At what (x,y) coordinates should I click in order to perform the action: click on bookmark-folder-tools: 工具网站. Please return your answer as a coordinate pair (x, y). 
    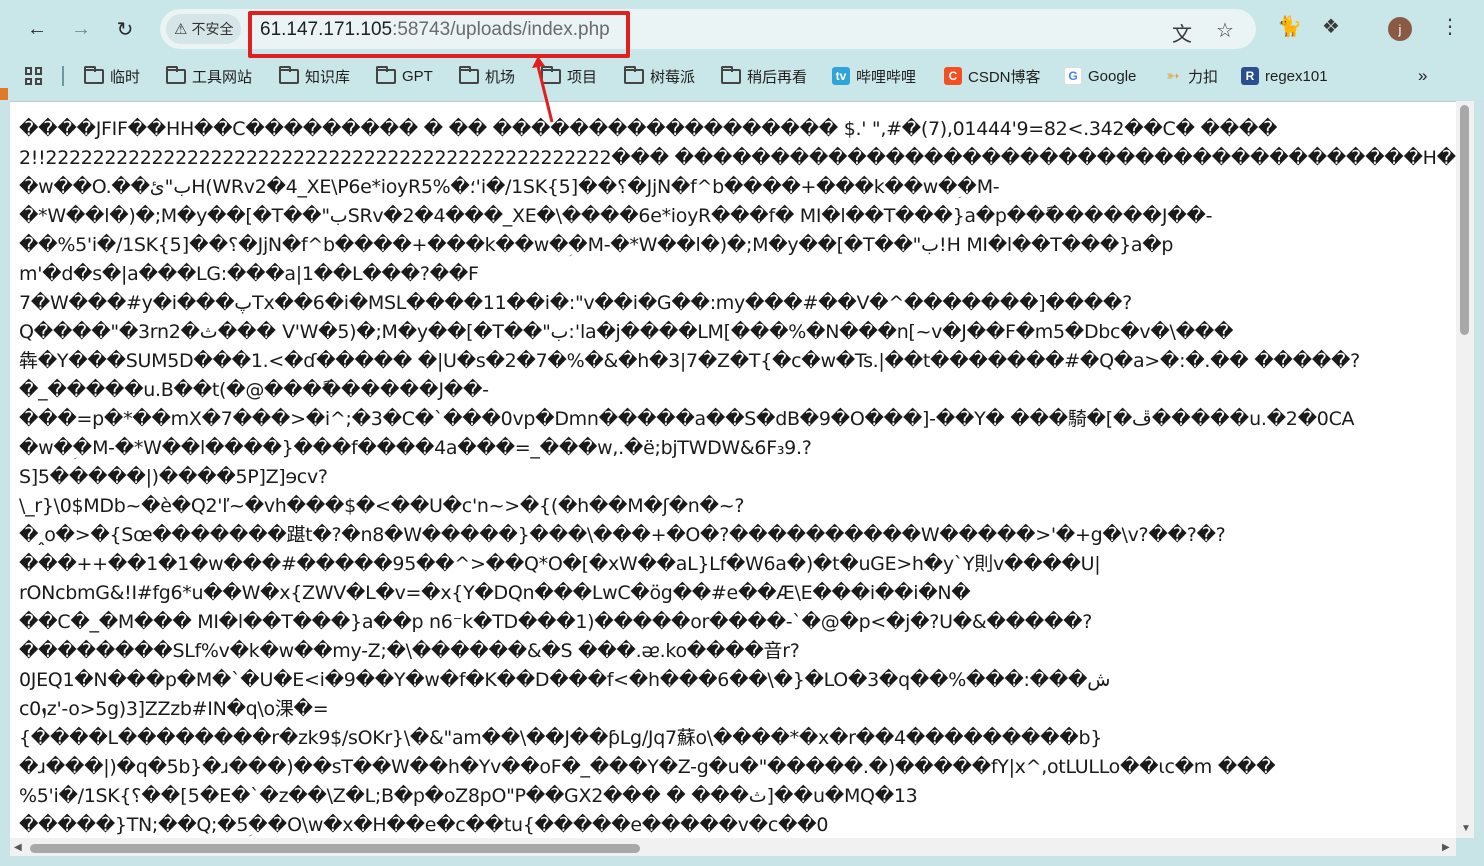
    Looking at the image, I should click on (209, 76).